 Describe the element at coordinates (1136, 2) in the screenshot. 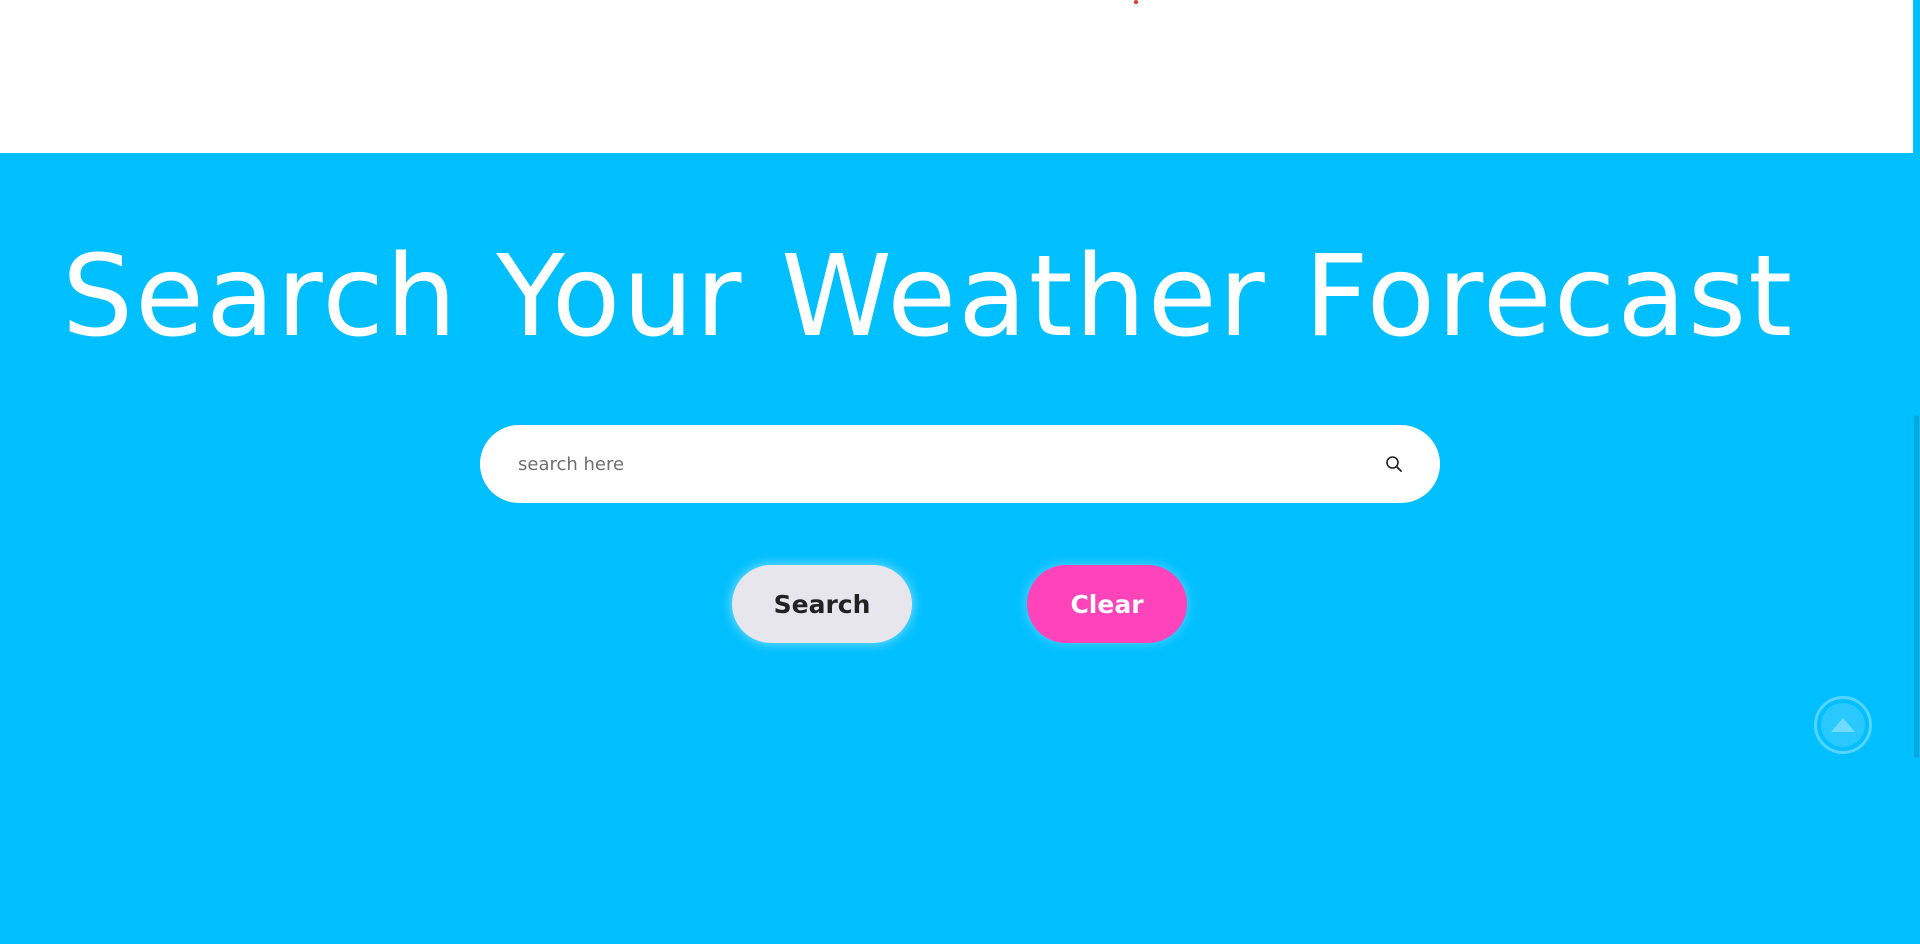

I see `red-dot-marker` at that location.